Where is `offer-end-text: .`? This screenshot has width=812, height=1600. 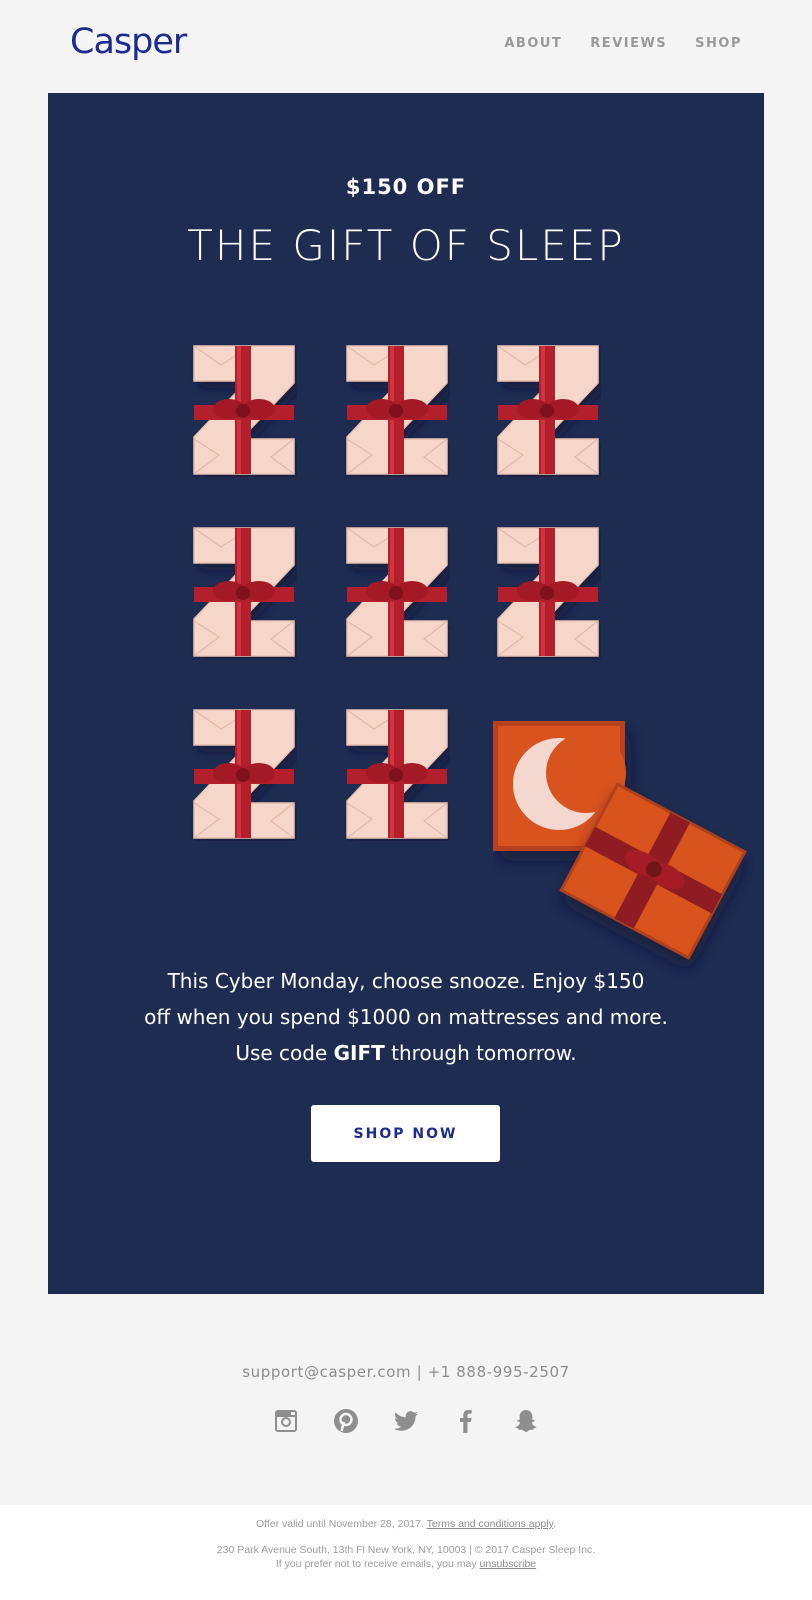
offer-end-text: . is located at coordinates (554, 1524).